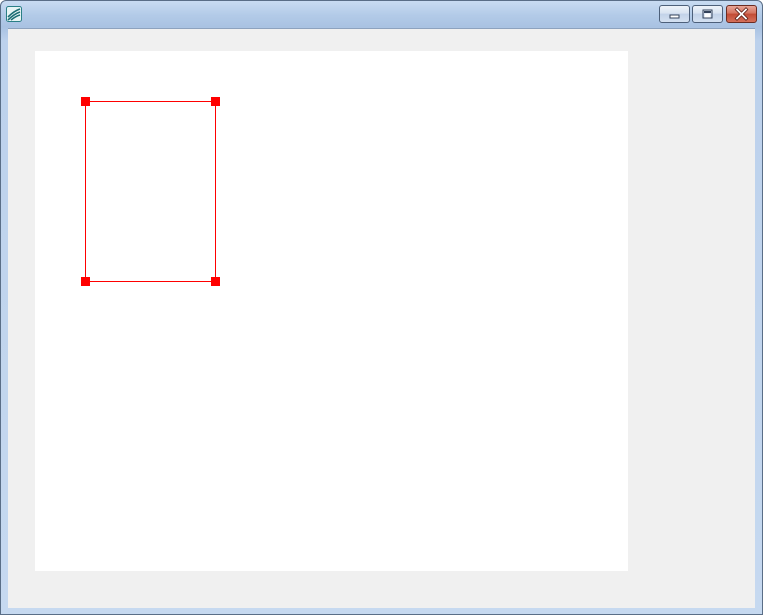  What do you see at coordinates (14, 14) in the screenshot?
I see `app-icon` at bounding box center [14, 14].